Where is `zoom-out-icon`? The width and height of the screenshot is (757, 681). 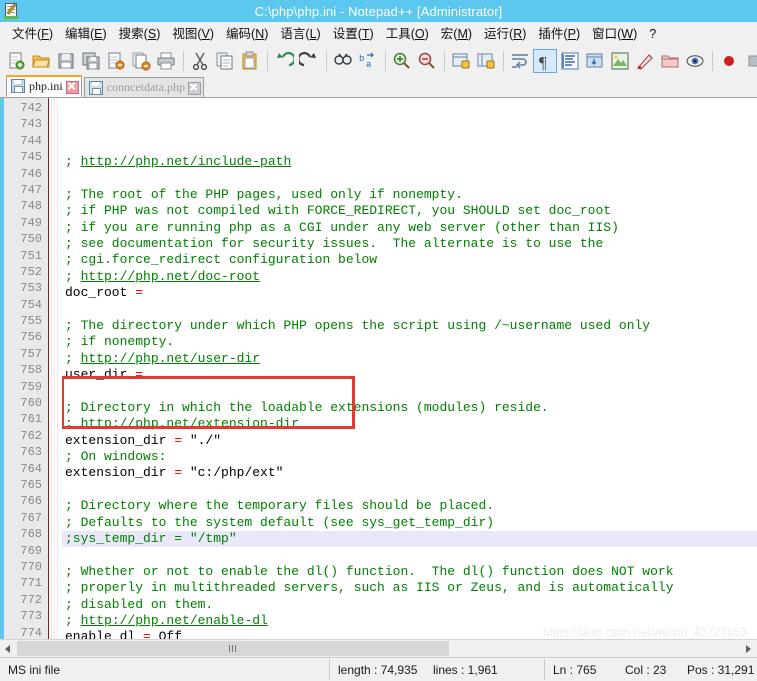 zoom-out-icon is located at coordinates (427, 61).